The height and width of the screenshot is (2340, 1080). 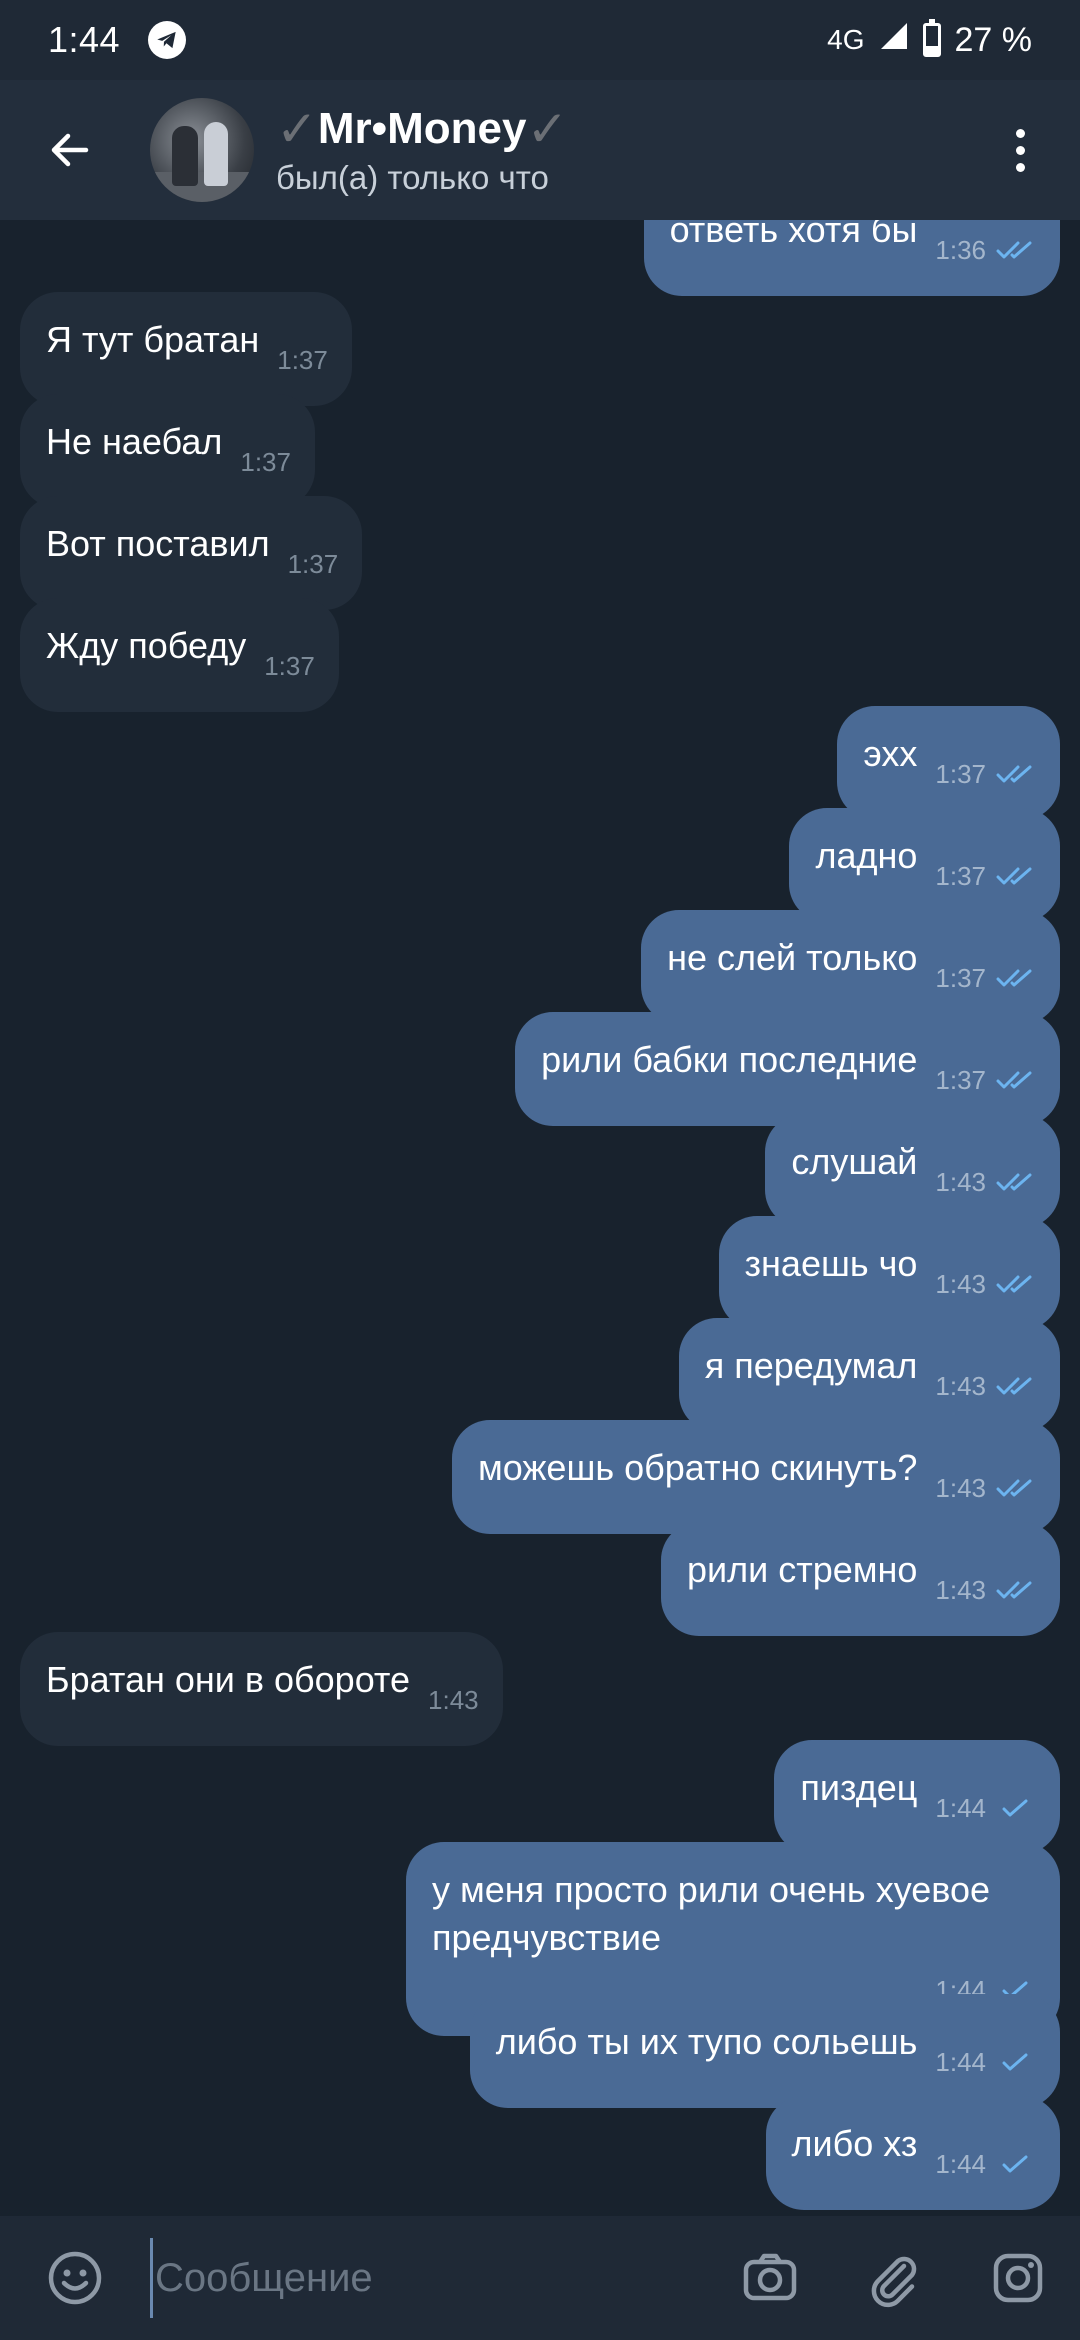 I want to click on more-menu-button, so click(x=1020, y=150).